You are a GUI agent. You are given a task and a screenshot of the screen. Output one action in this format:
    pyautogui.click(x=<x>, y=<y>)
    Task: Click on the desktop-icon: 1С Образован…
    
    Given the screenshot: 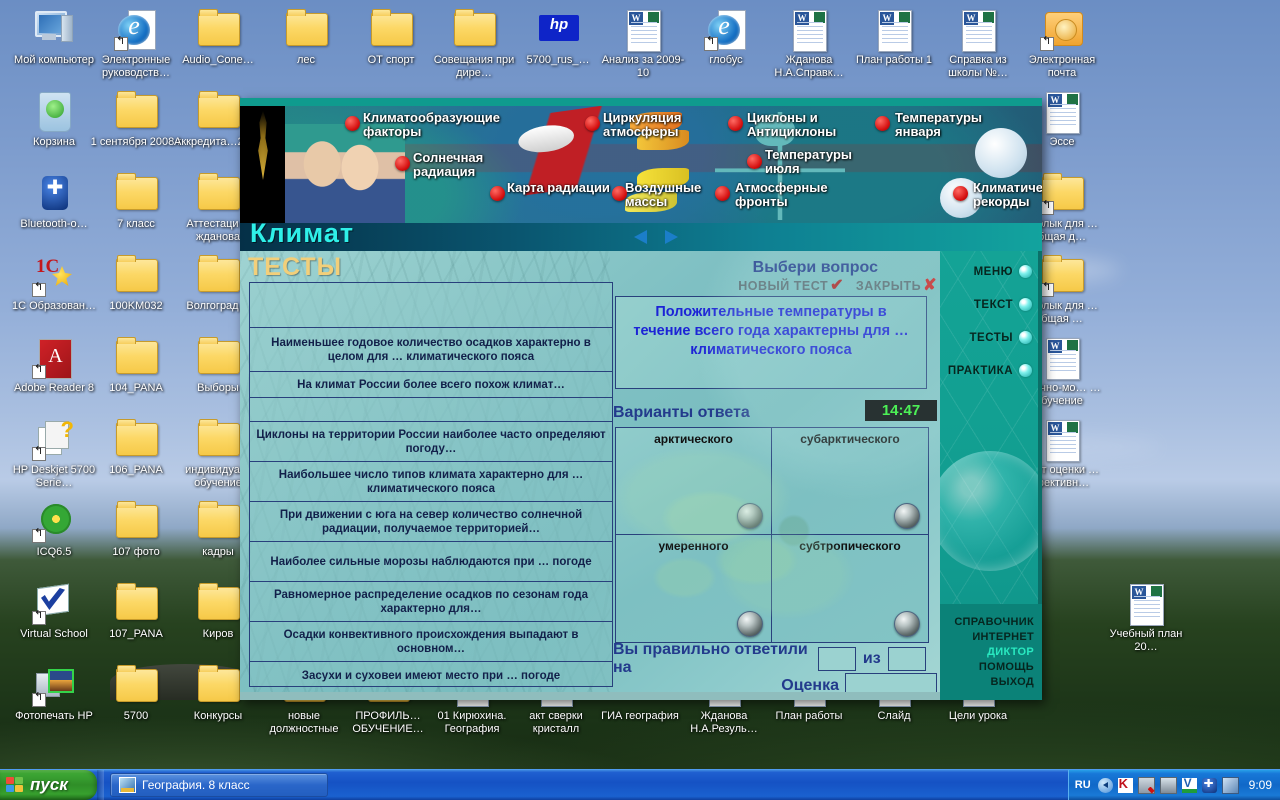 What is the action you would take?
    pyautogui.click(x=54, y=283)
    